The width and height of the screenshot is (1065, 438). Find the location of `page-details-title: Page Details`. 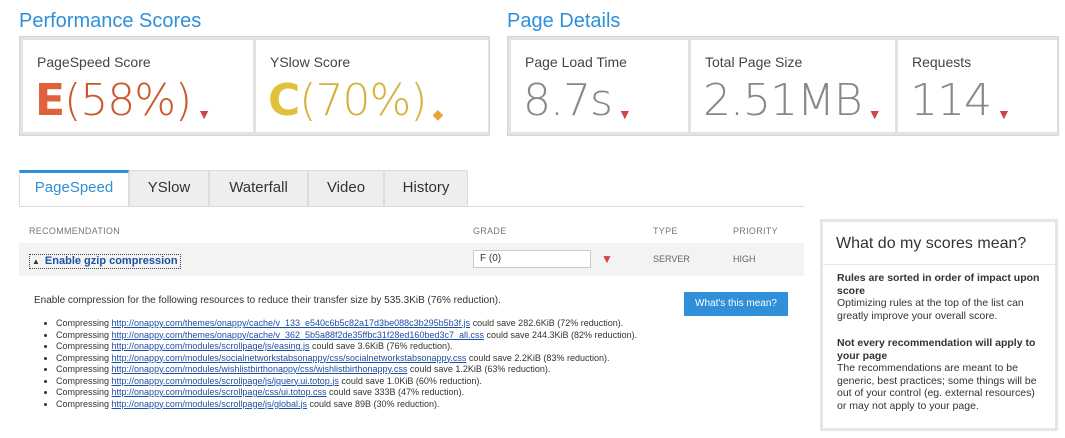

page-details-title: Page Details is located at coordinates (564, 21).